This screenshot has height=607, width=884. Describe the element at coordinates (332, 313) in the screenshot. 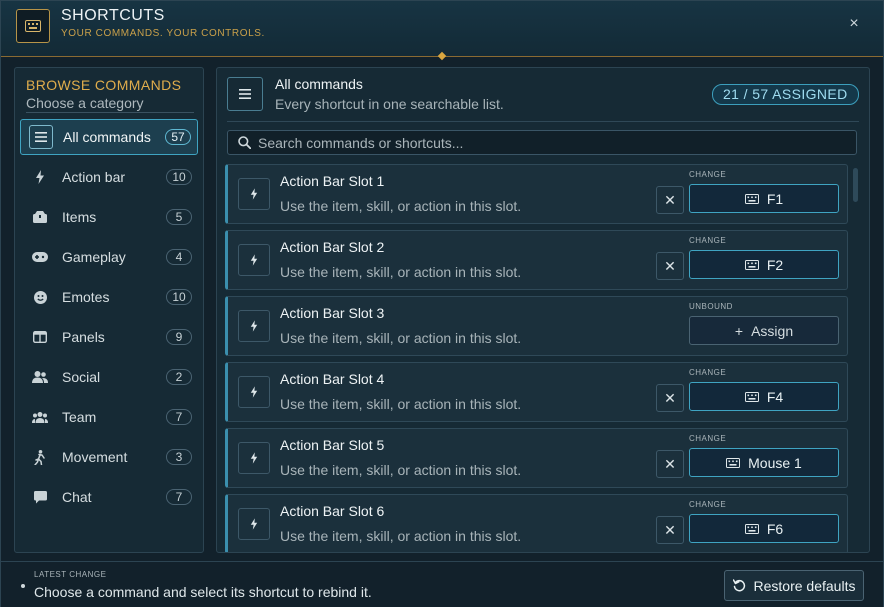

I see `command-name: Action Bar Slot 3` at that location.